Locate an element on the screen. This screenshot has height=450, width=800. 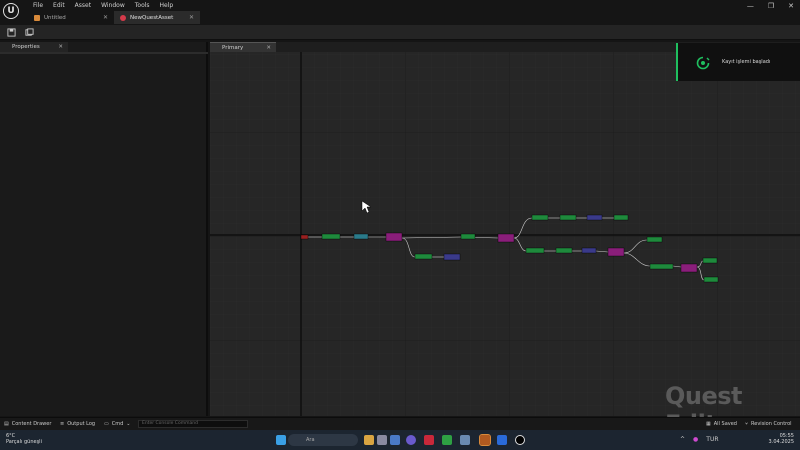
revision-control-button: ⑂ Revision Control is located at coordinates (768, 424).